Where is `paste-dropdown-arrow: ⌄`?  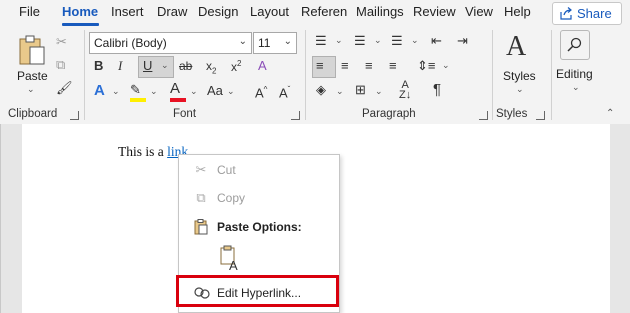 paste-dropdown-arrow: ⌄ is located at coordinates (31, 89).